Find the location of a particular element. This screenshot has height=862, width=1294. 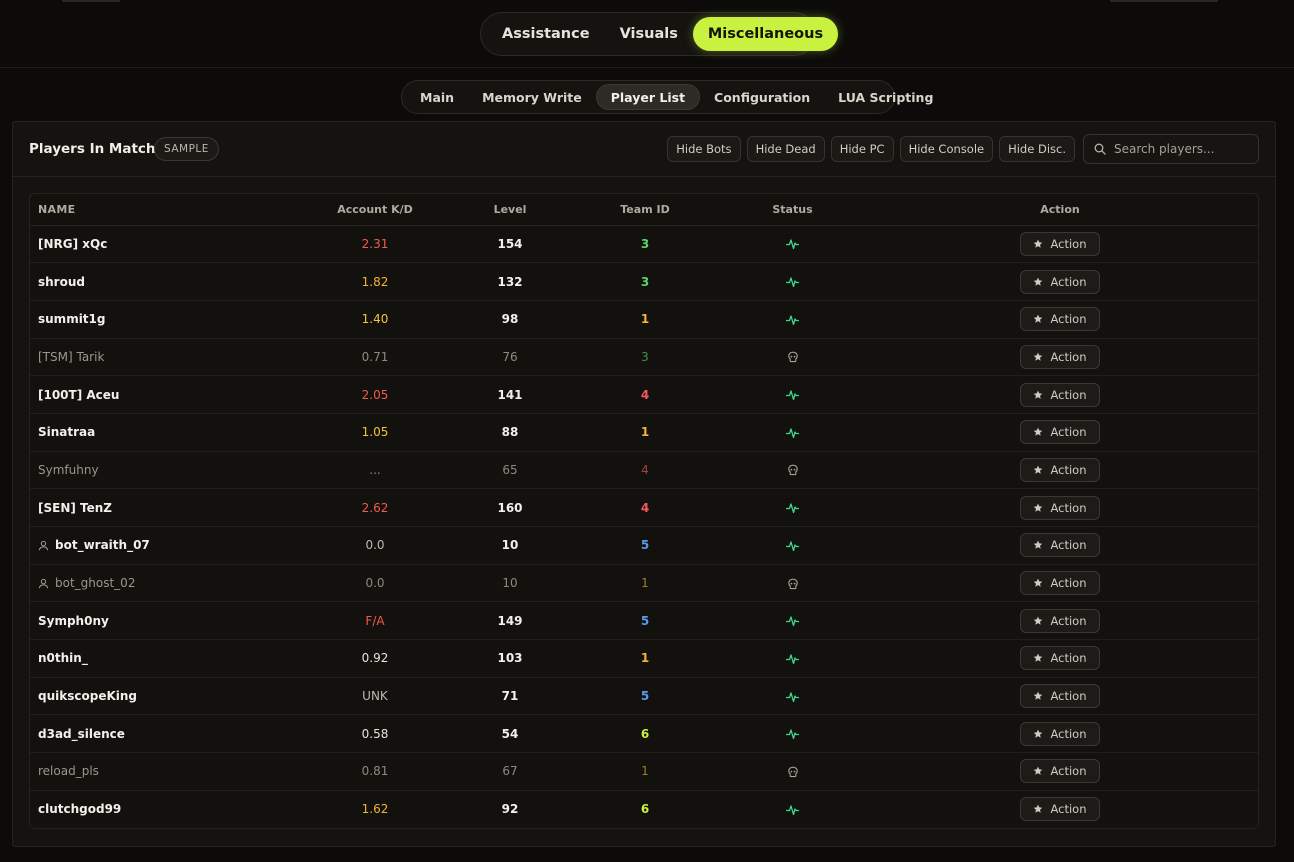

column-header-team: Team ID is located at coordinates (645, 210).